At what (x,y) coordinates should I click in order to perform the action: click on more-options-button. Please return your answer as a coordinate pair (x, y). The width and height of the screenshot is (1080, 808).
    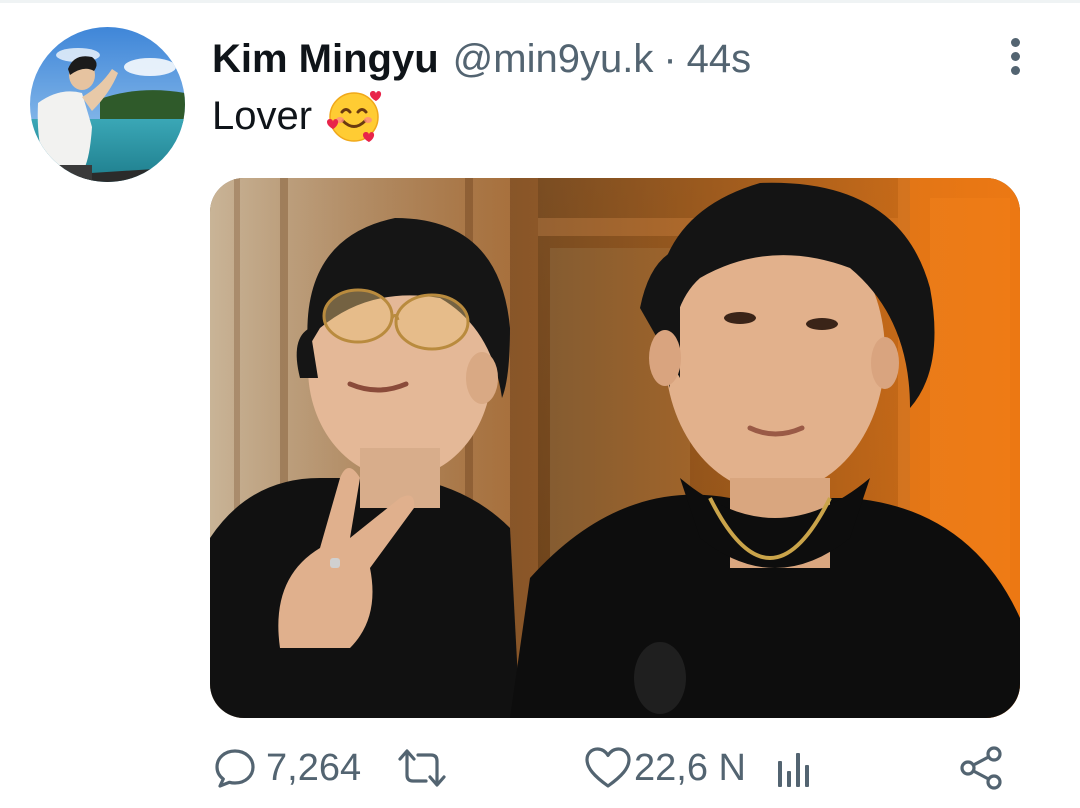
    Looking at the image, I should click on (1016, 57).